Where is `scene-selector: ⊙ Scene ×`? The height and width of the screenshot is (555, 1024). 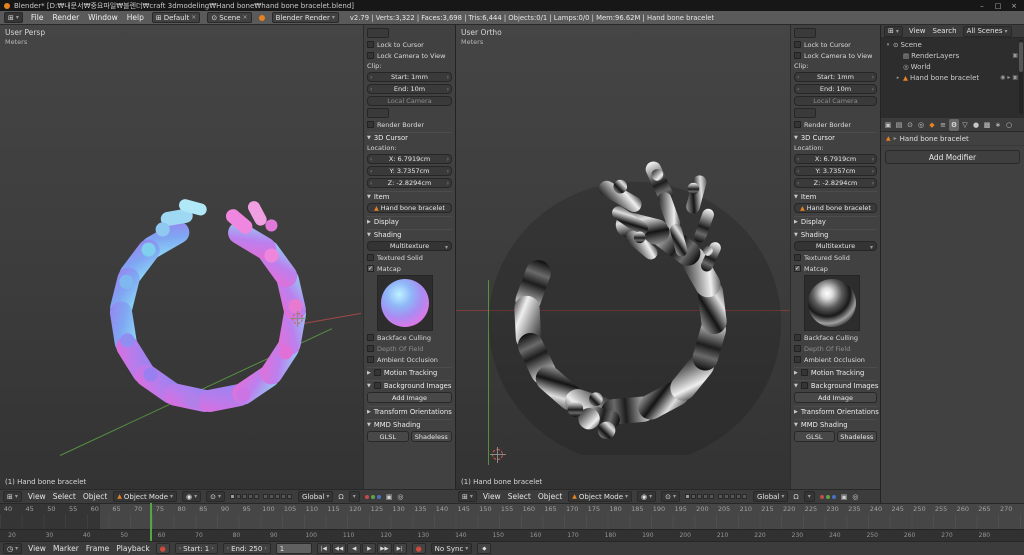 scene-selector: ⊙ Scene × is located at coordinates (229, 17).